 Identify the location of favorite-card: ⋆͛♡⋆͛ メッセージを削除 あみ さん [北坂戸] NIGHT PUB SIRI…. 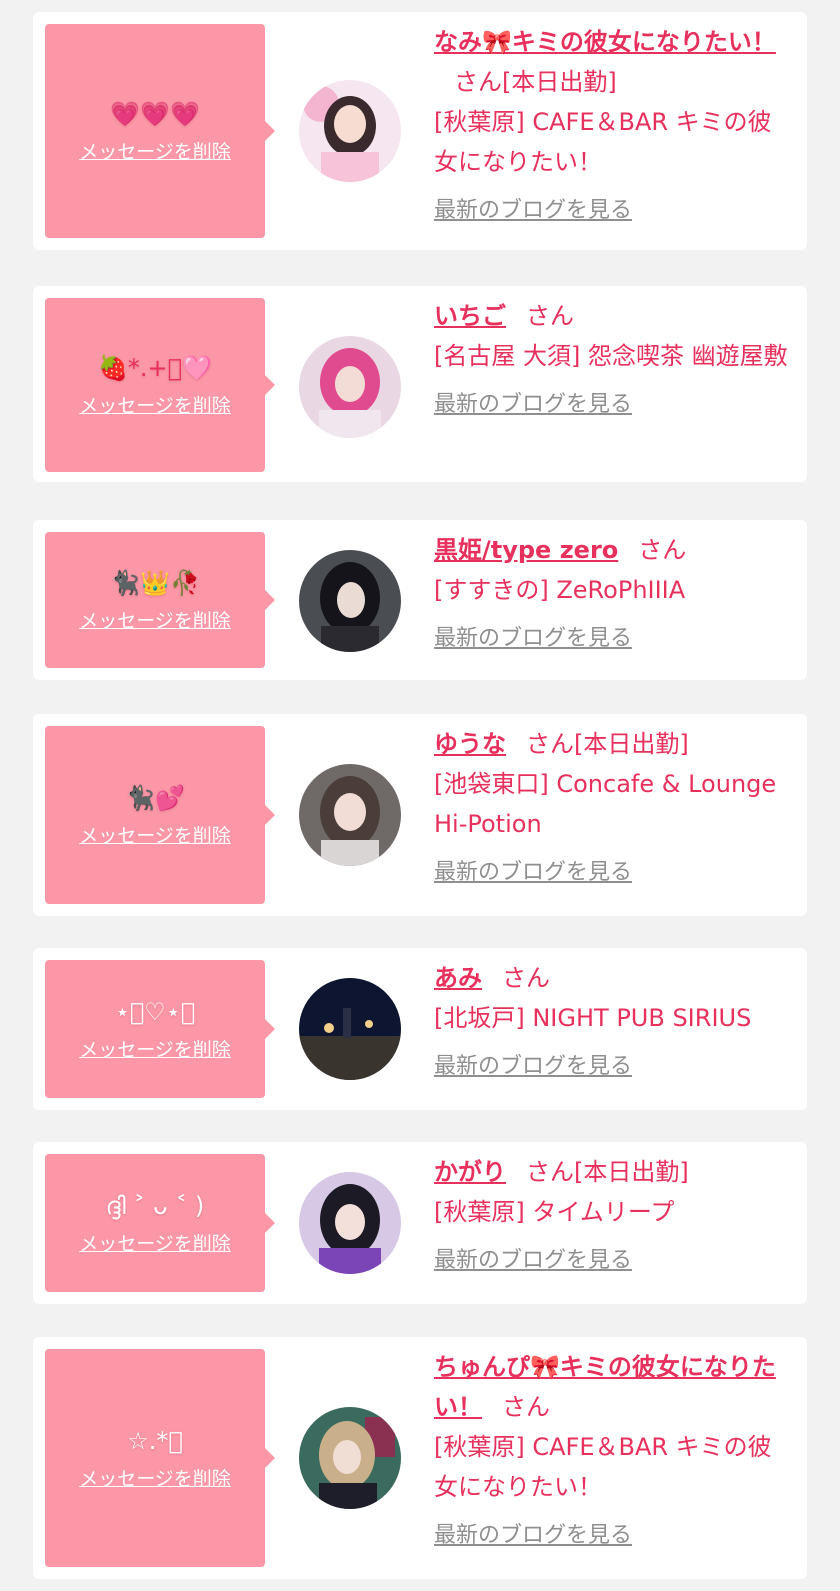
(420, 1029).